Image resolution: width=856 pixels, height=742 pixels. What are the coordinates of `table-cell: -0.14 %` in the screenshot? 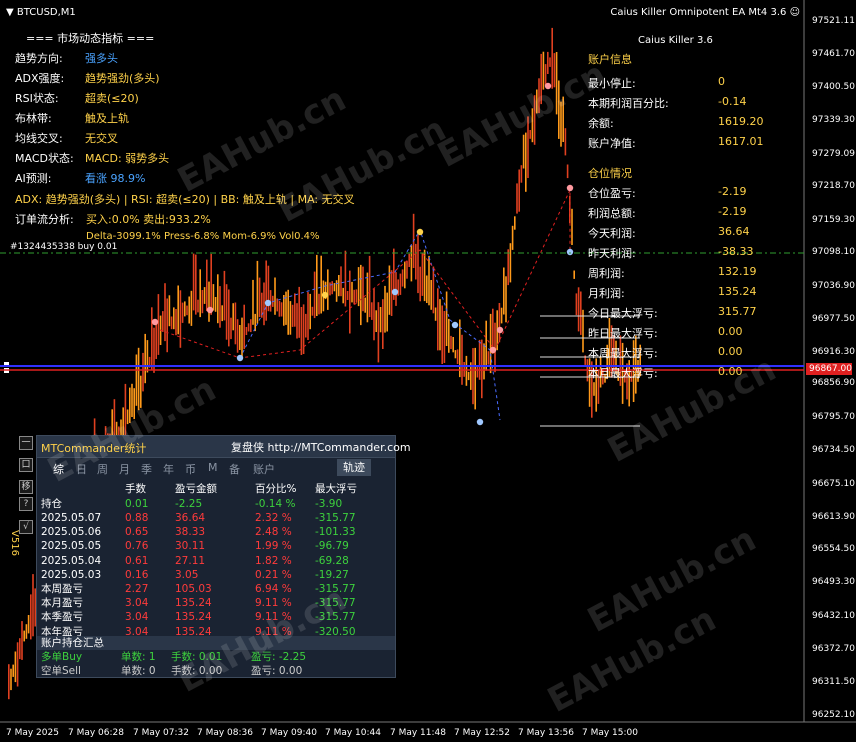 It's located at (275, 504).